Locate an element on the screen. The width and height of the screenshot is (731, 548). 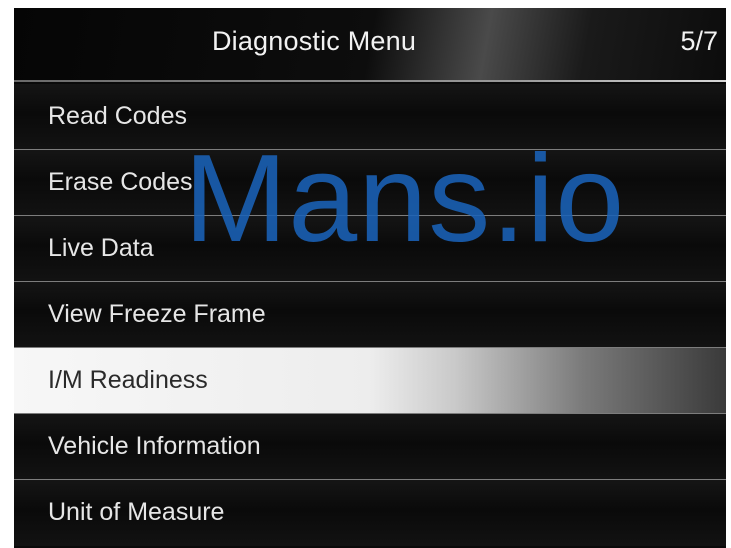
menu-item-view-freeze-frame: View Freeze Frame is located at coordinates (370, 315).